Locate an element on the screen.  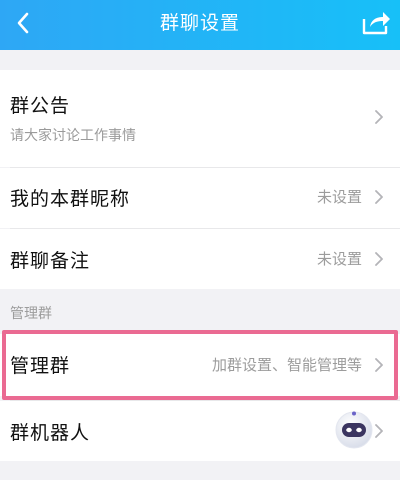
page-title: 群聊设置 is located at coordinates (199, 23).